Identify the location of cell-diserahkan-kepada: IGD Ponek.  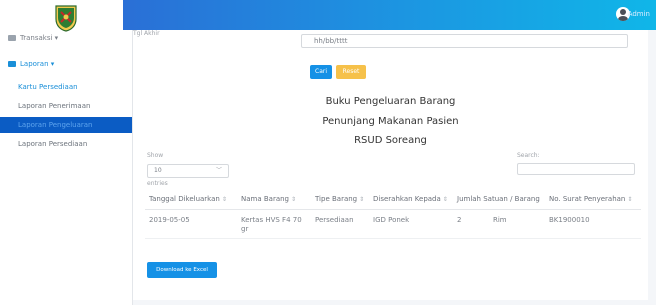
(411, 224).